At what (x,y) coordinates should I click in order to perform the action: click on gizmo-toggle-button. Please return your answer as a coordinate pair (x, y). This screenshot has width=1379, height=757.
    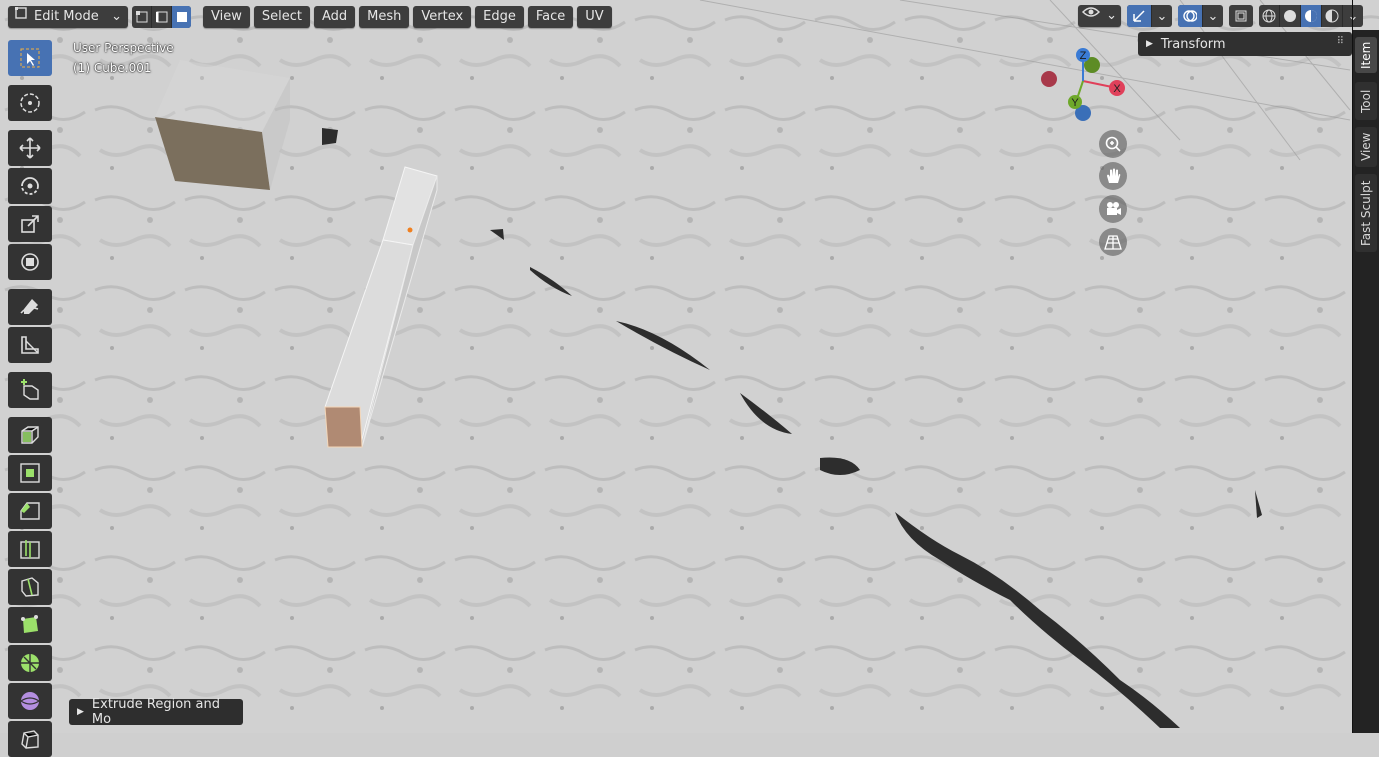
    Looking at the image, I should click on (1139, 16).